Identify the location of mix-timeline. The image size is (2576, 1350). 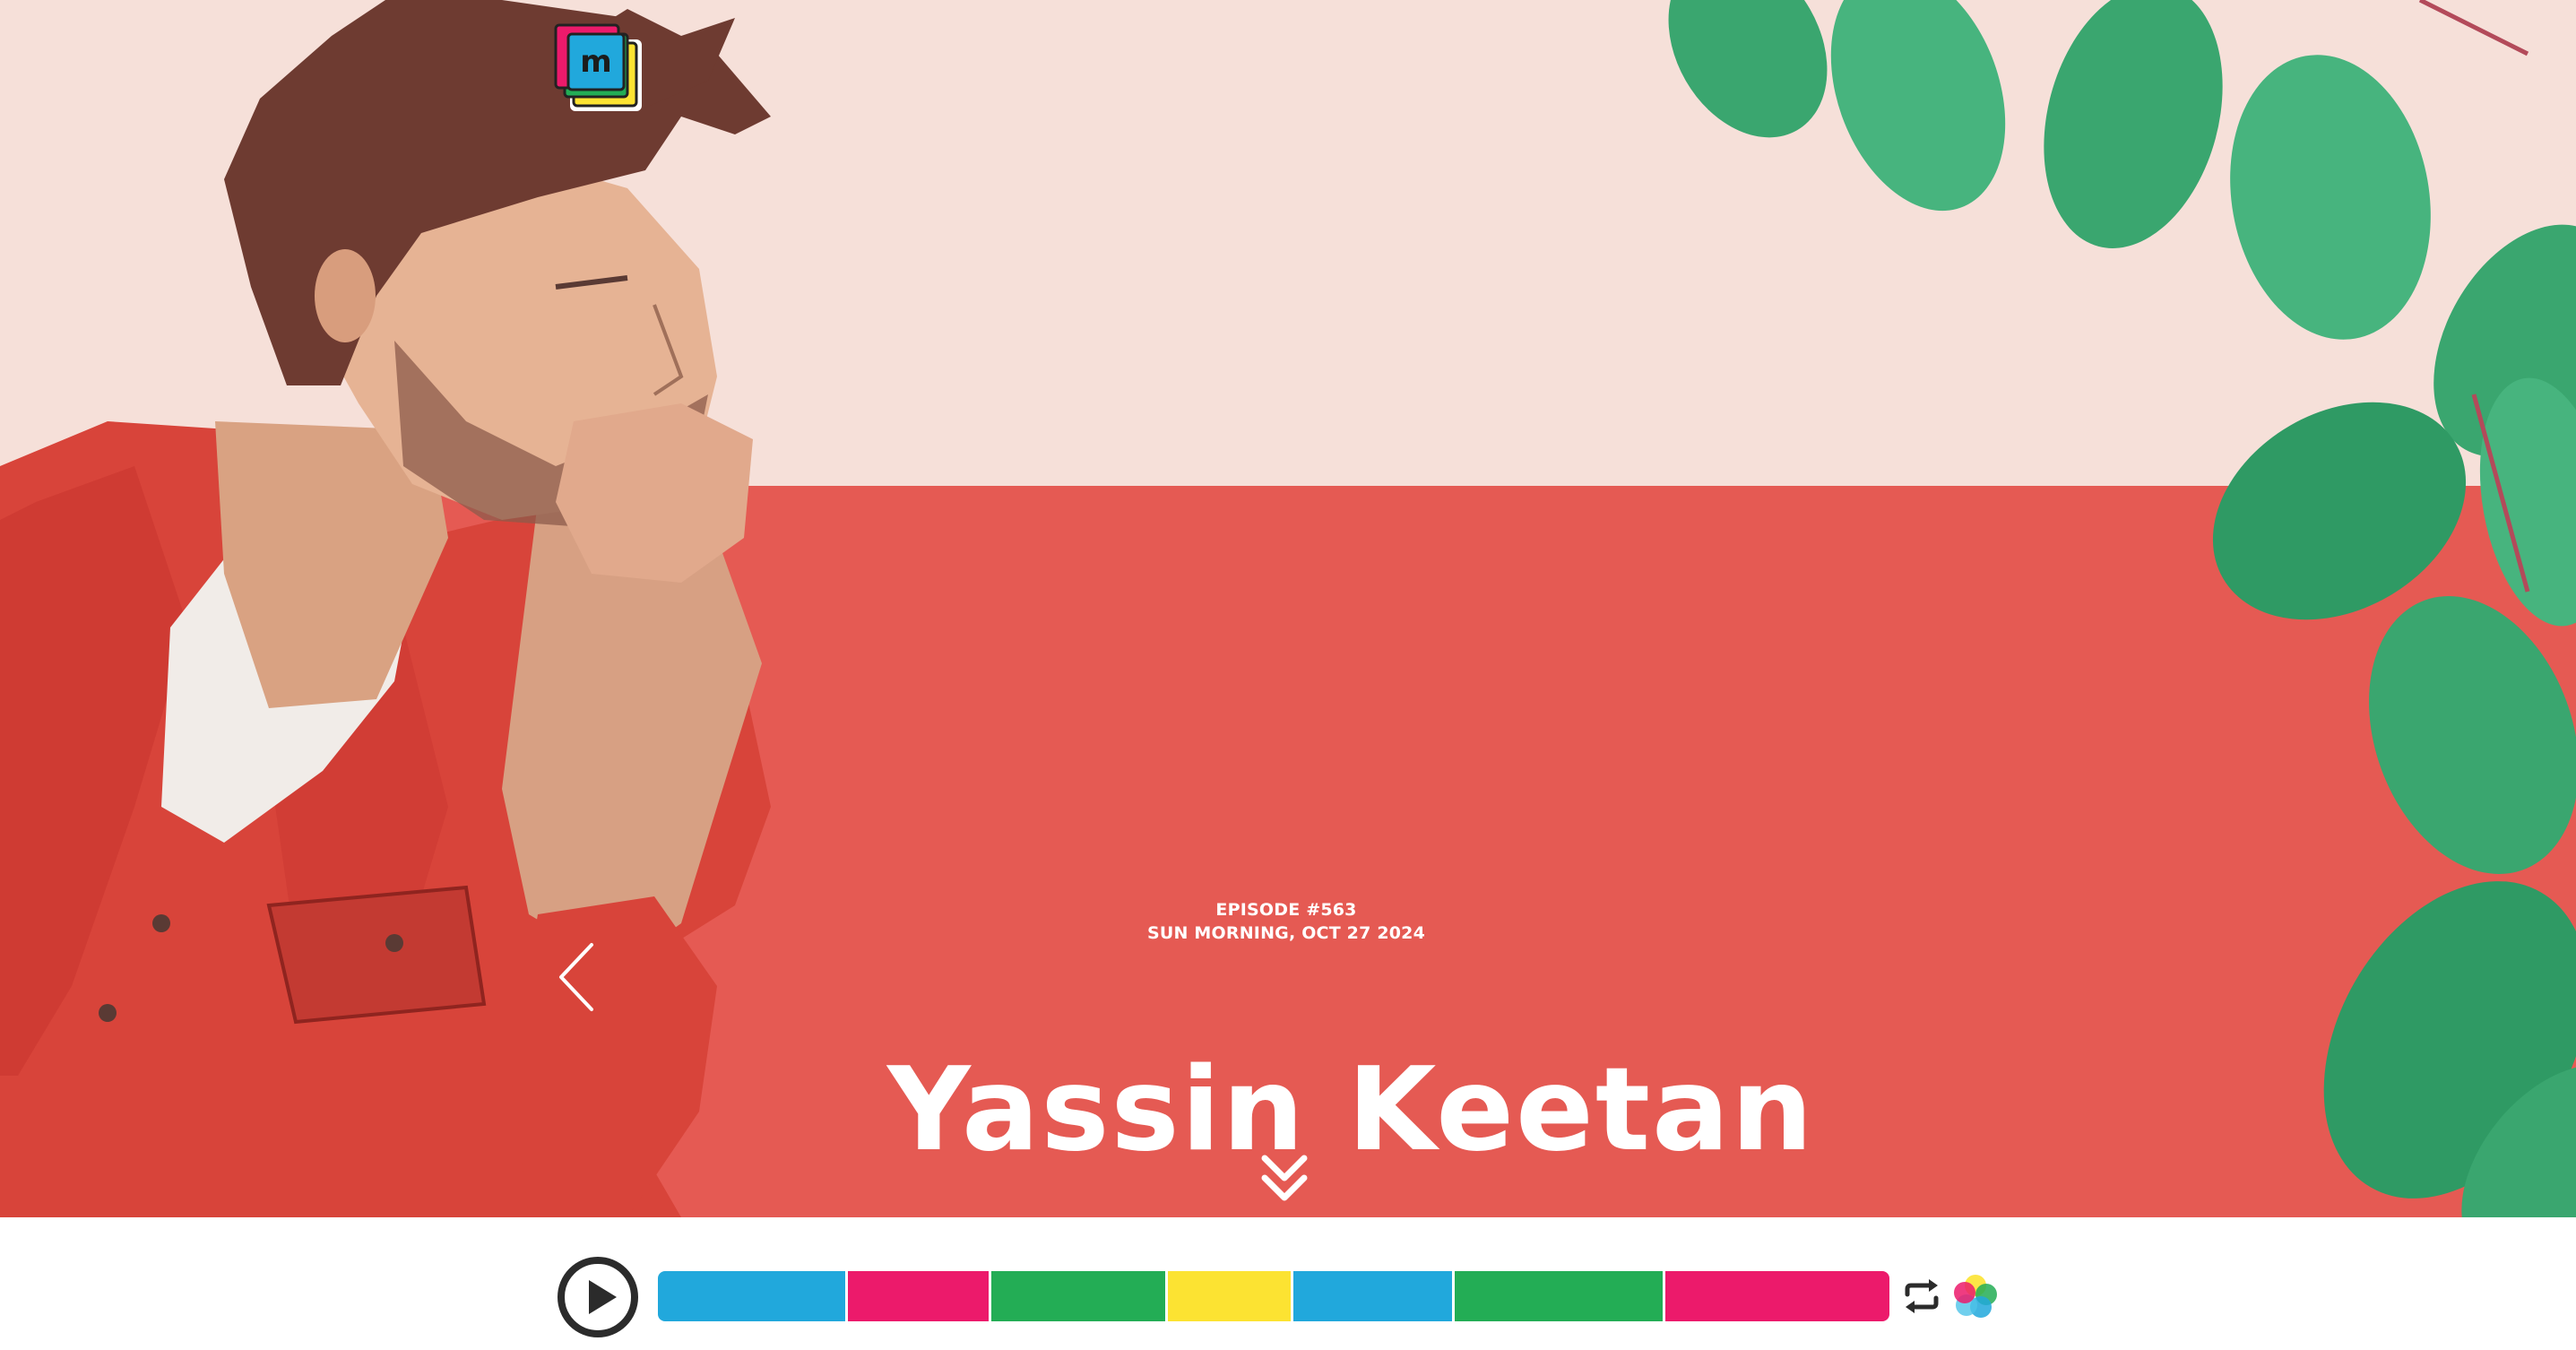
(1273, 1296).